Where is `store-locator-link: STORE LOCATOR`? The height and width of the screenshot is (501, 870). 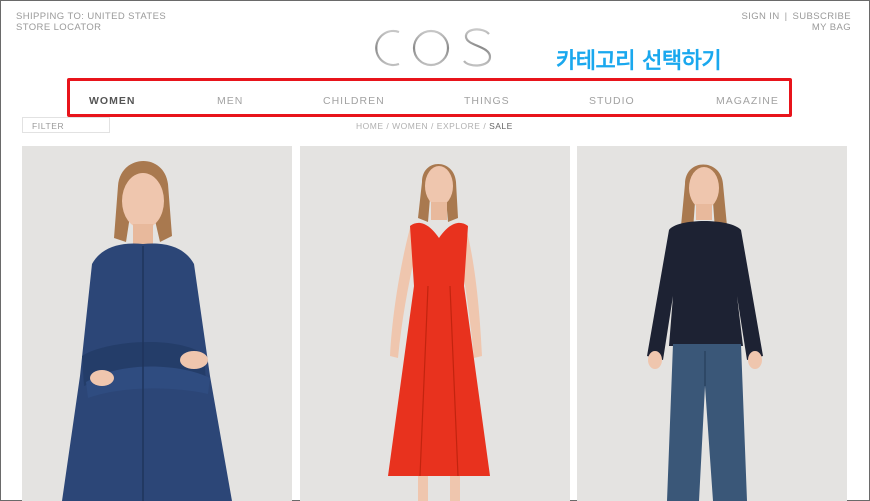 store-locator-link: STORE LOCATOR is located at coordinates (91, 27).